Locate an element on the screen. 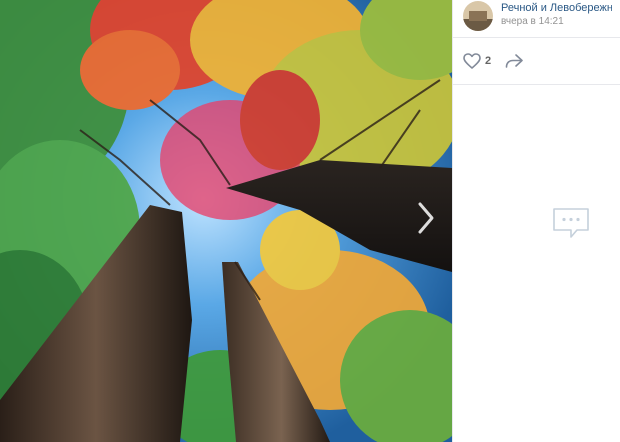 Image resolution: width=620 pixels, height=442 pixels. like-count: 2 is located at coordinates (488, 61).